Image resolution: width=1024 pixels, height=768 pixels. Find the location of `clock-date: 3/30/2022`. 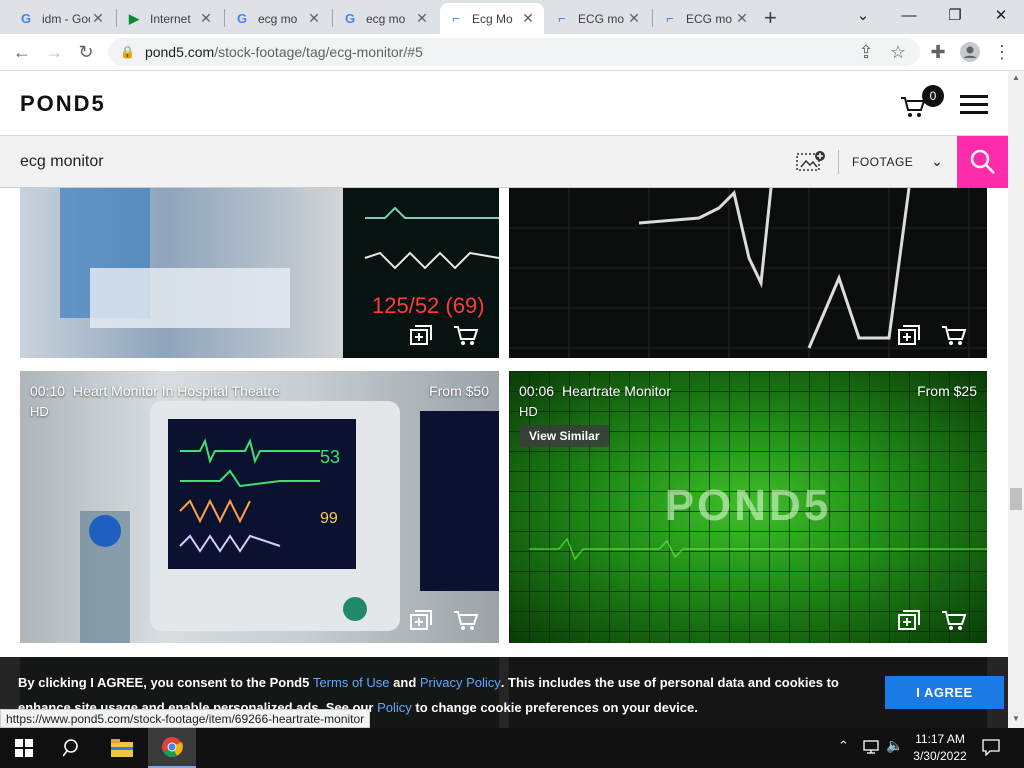

clock-date: 3/30/2022 is located at coordinates (940, 756).